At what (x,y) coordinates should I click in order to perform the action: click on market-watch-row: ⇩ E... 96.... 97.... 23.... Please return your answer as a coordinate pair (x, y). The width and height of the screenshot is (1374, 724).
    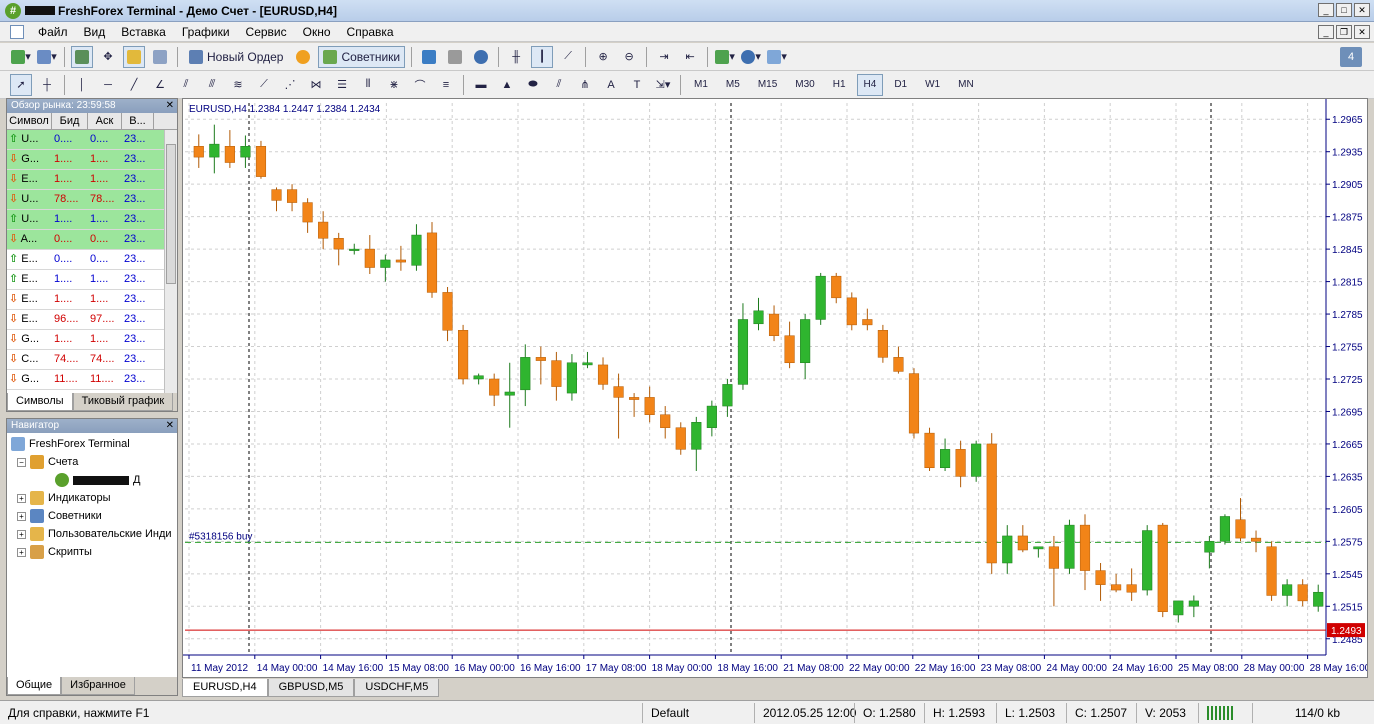
    Looking at the image, I should click on (92, 320).